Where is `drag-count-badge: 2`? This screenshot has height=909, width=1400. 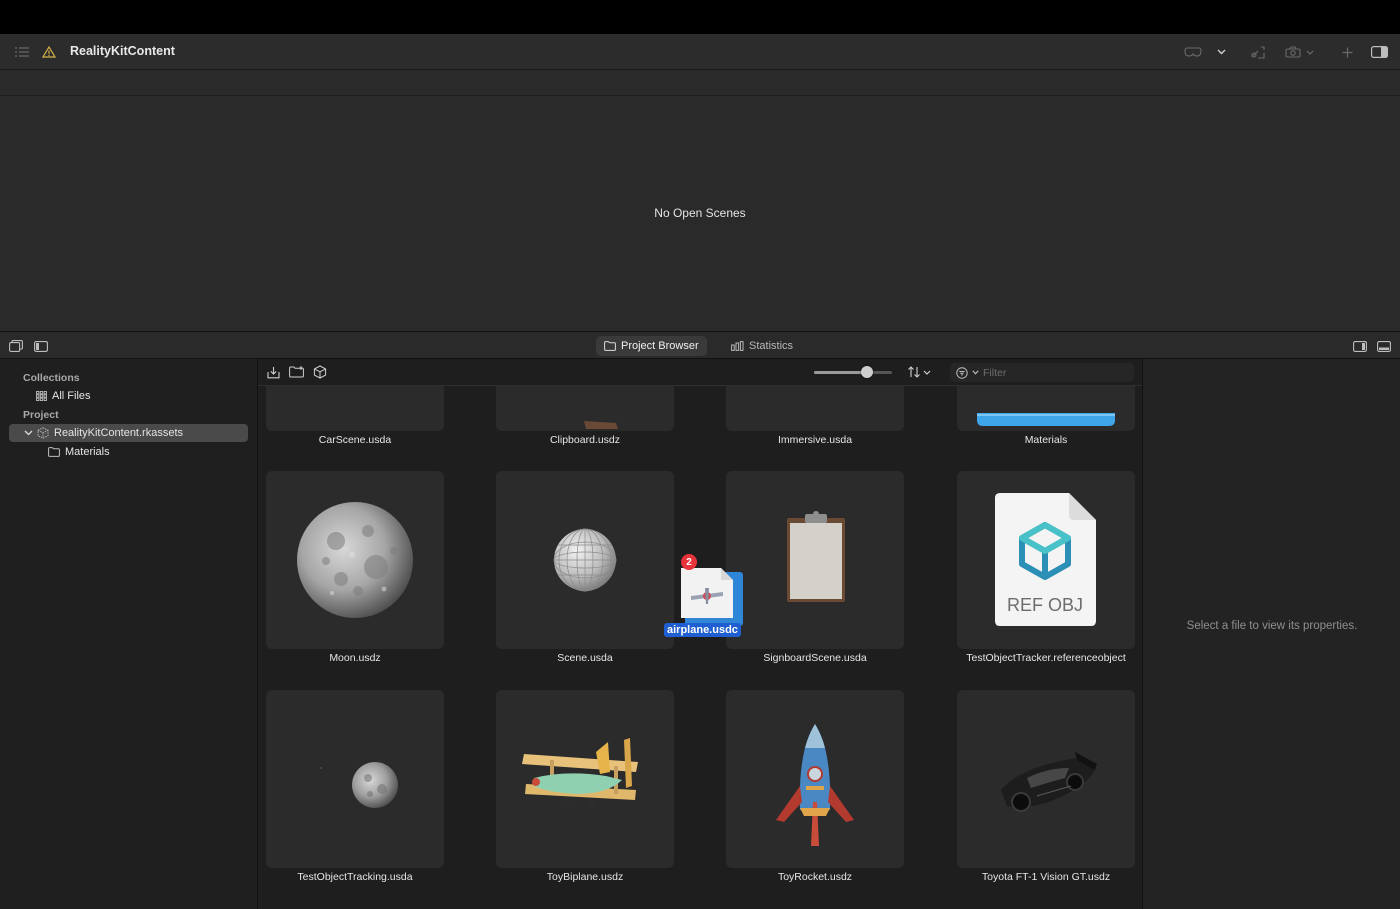 drag-count-badge: 2 is located at coordinates (689, 562).